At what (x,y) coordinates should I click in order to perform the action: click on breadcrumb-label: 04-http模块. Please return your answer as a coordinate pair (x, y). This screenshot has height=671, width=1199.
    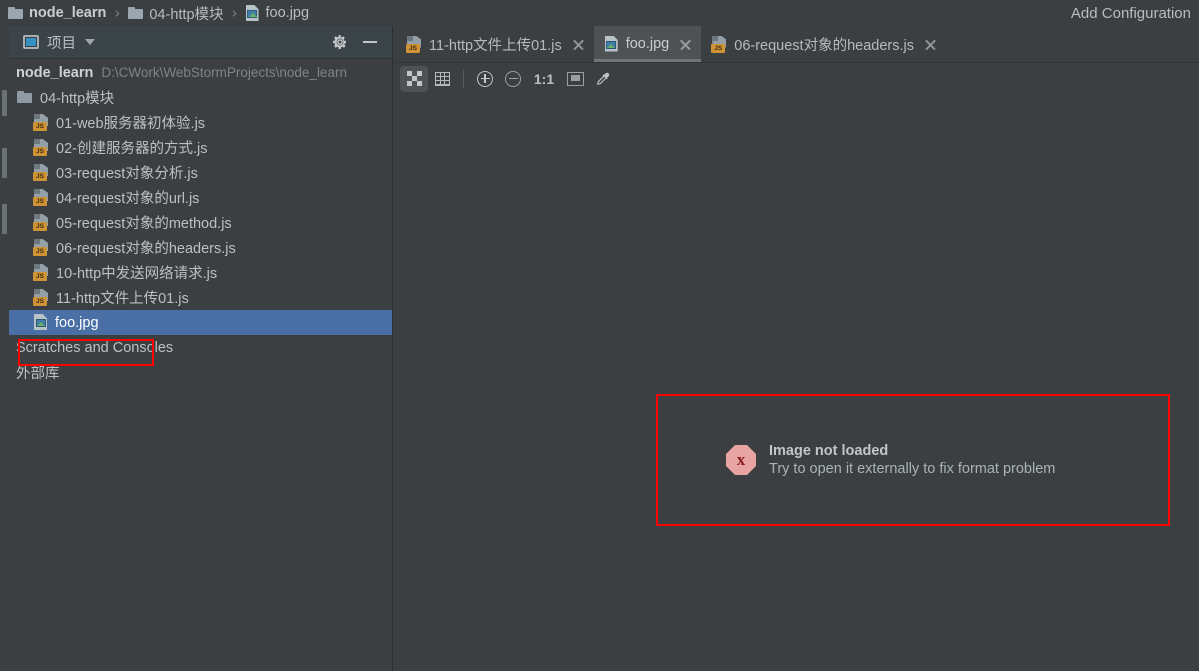
    Looking at the image, I should click on (186, 14).